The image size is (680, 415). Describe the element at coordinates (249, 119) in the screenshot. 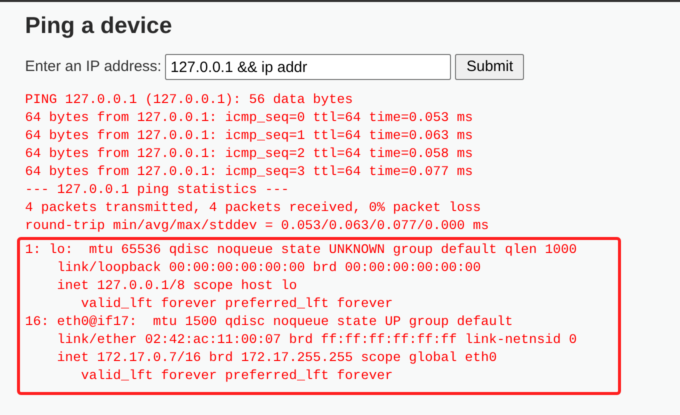

I see `output-line: 64 bytes from 127.0.0.1: icmp_seq=0 ttl=64 time=0.053 ms` at that location.